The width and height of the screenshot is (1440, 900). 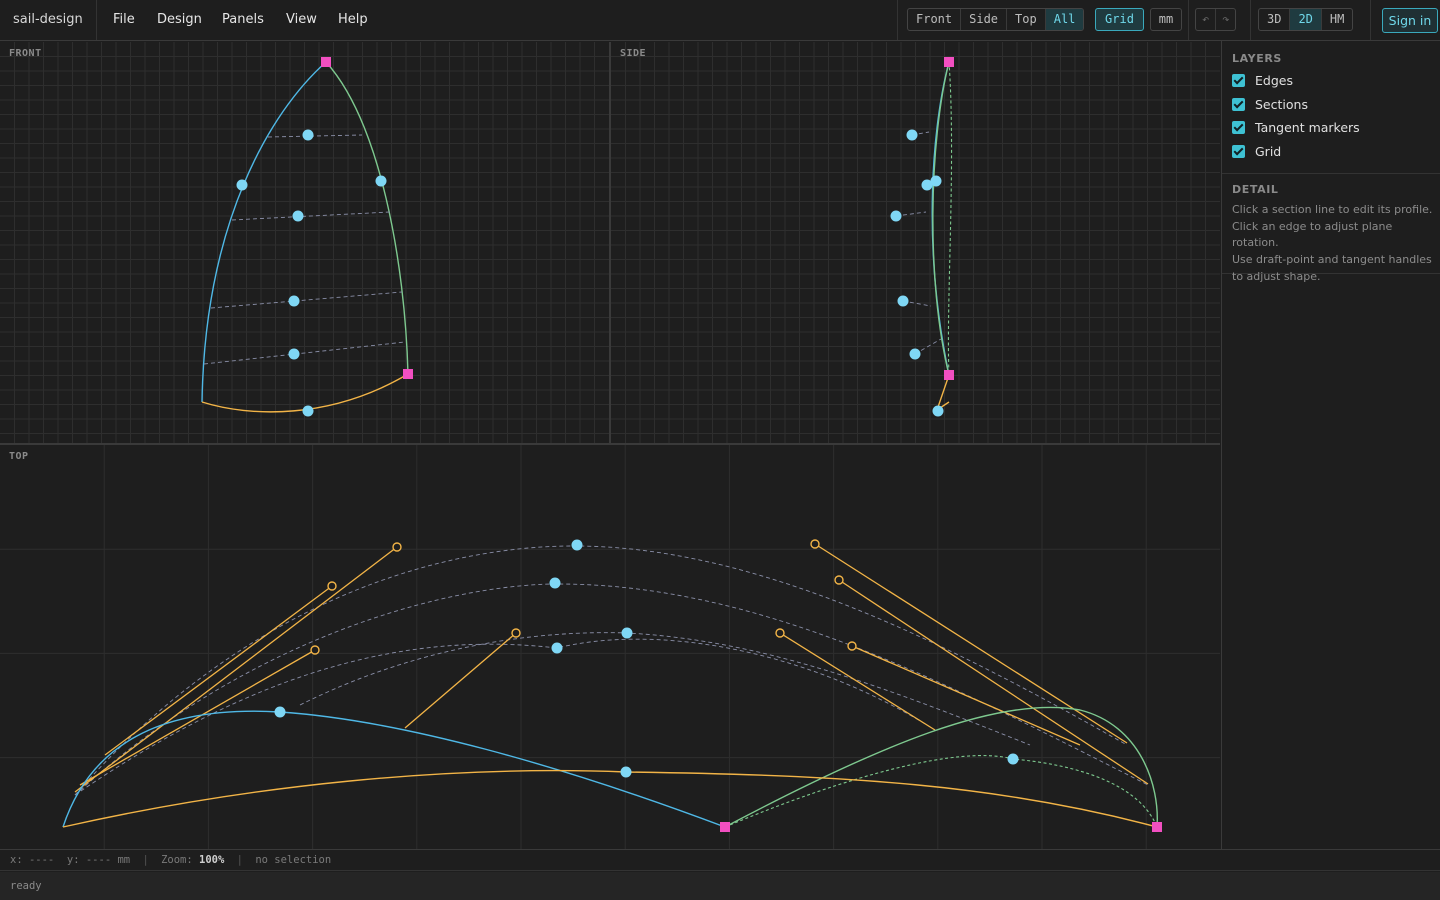 I want to click on history-group: ↶ ↷, so click(x=1216, y=19).